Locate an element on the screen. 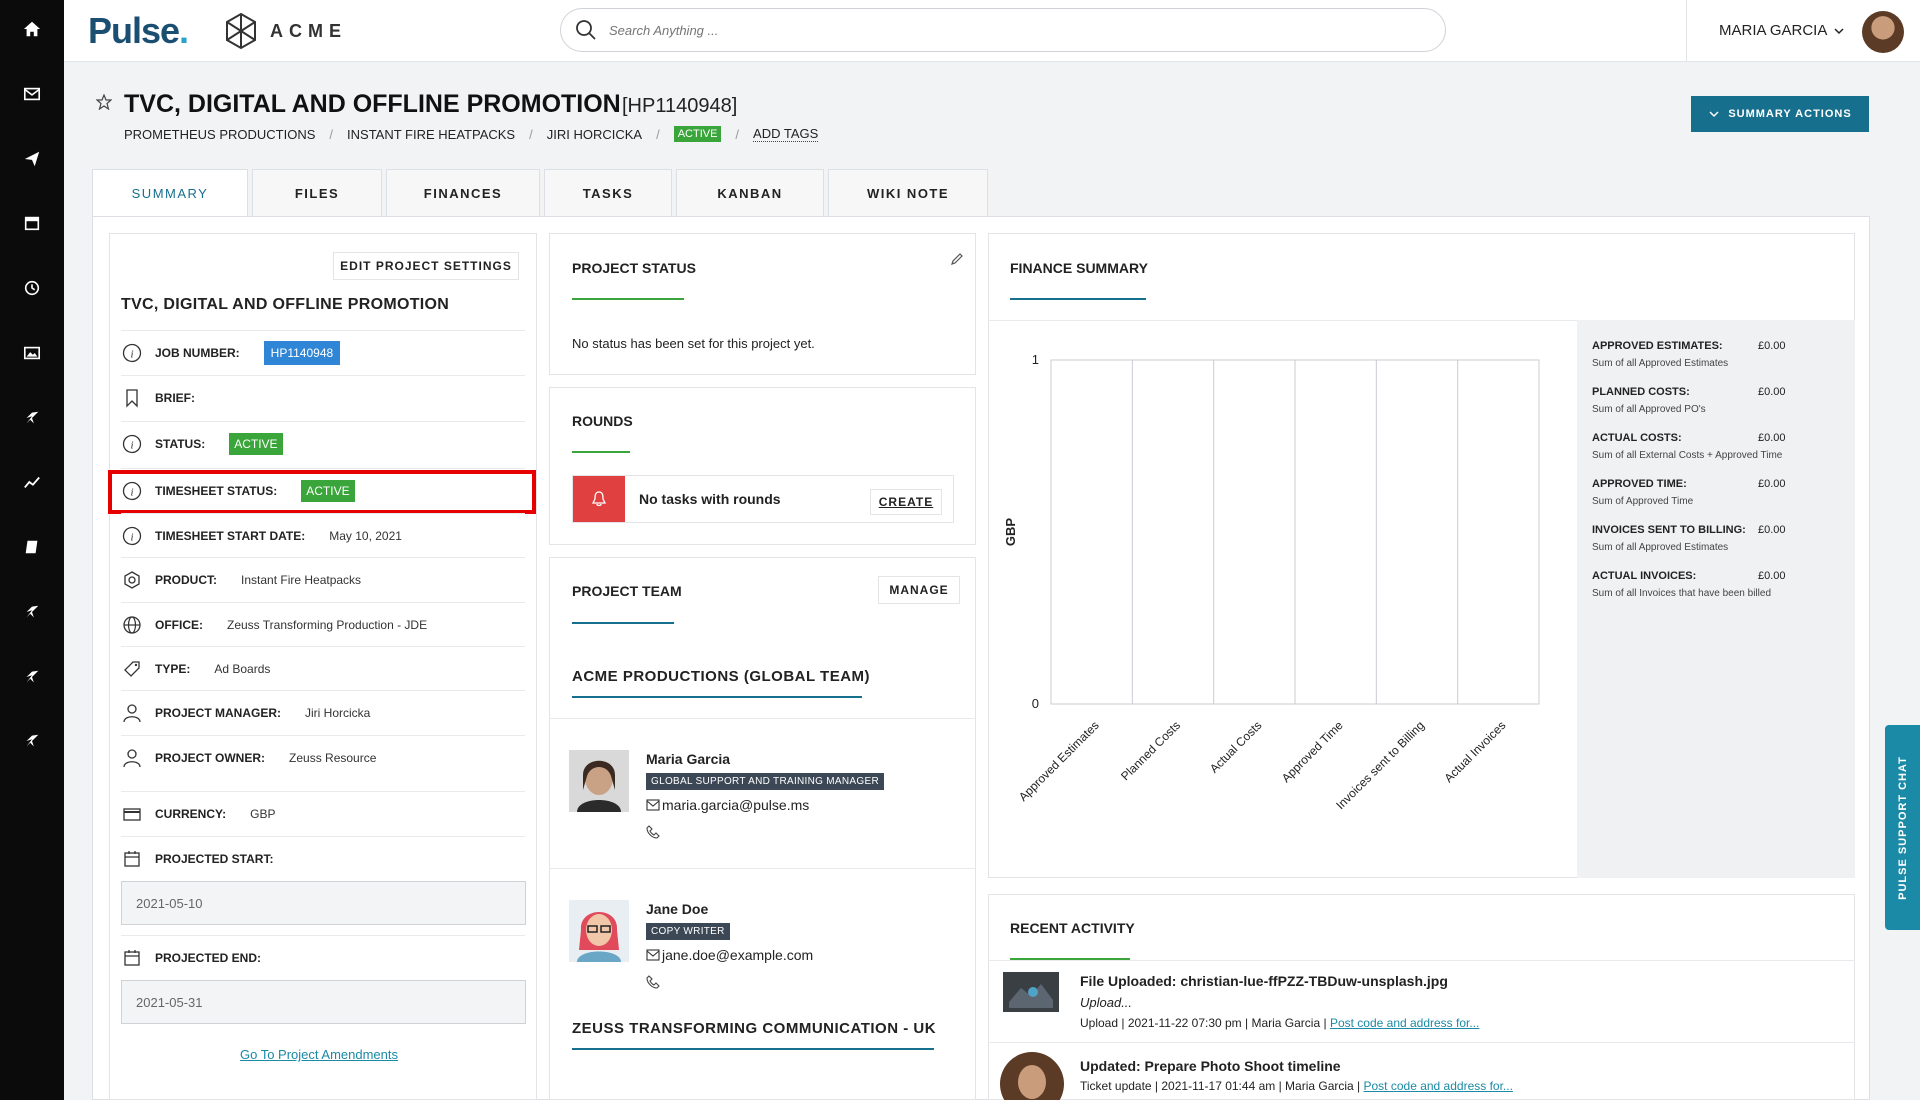 The width and height of the screenshot is (1920, 1100). activity-title: Updated: Prepare Photo Shoot timeline is located at coordinates (1210, 1066).